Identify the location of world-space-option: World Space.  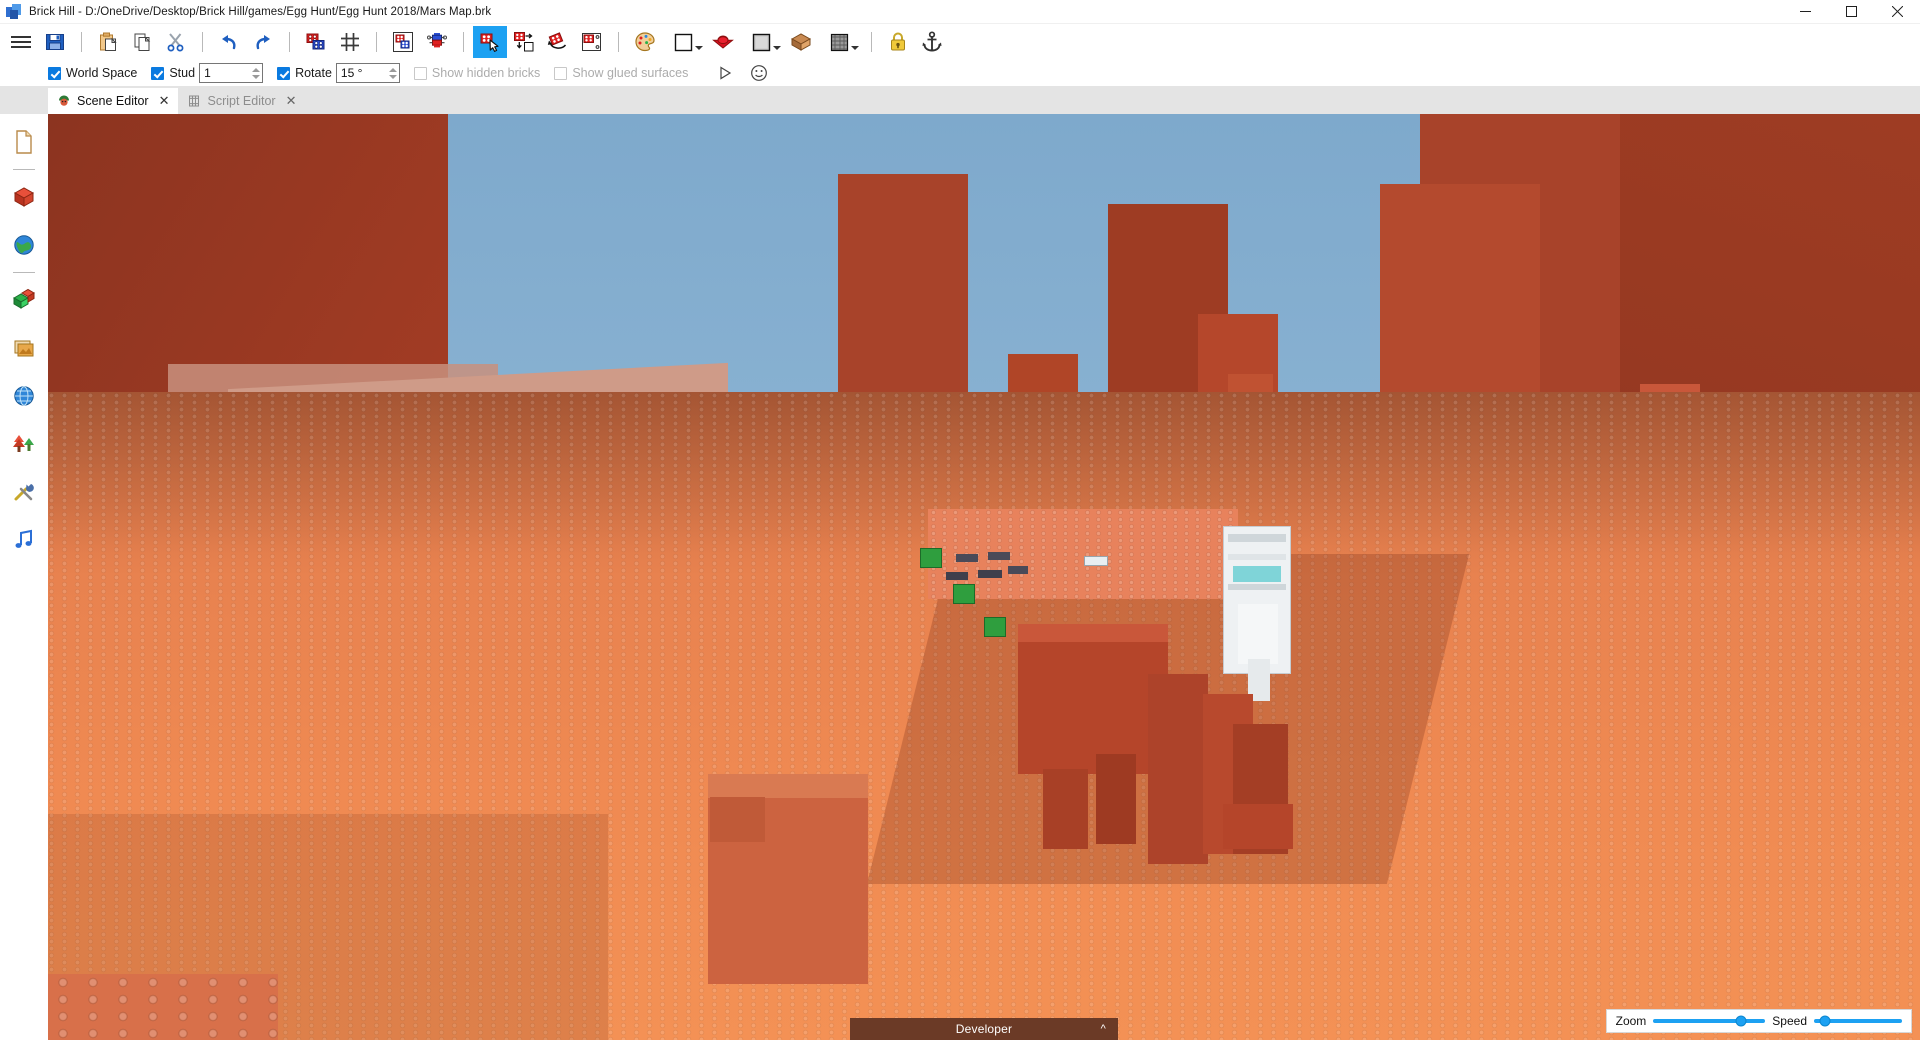
(92, 73).